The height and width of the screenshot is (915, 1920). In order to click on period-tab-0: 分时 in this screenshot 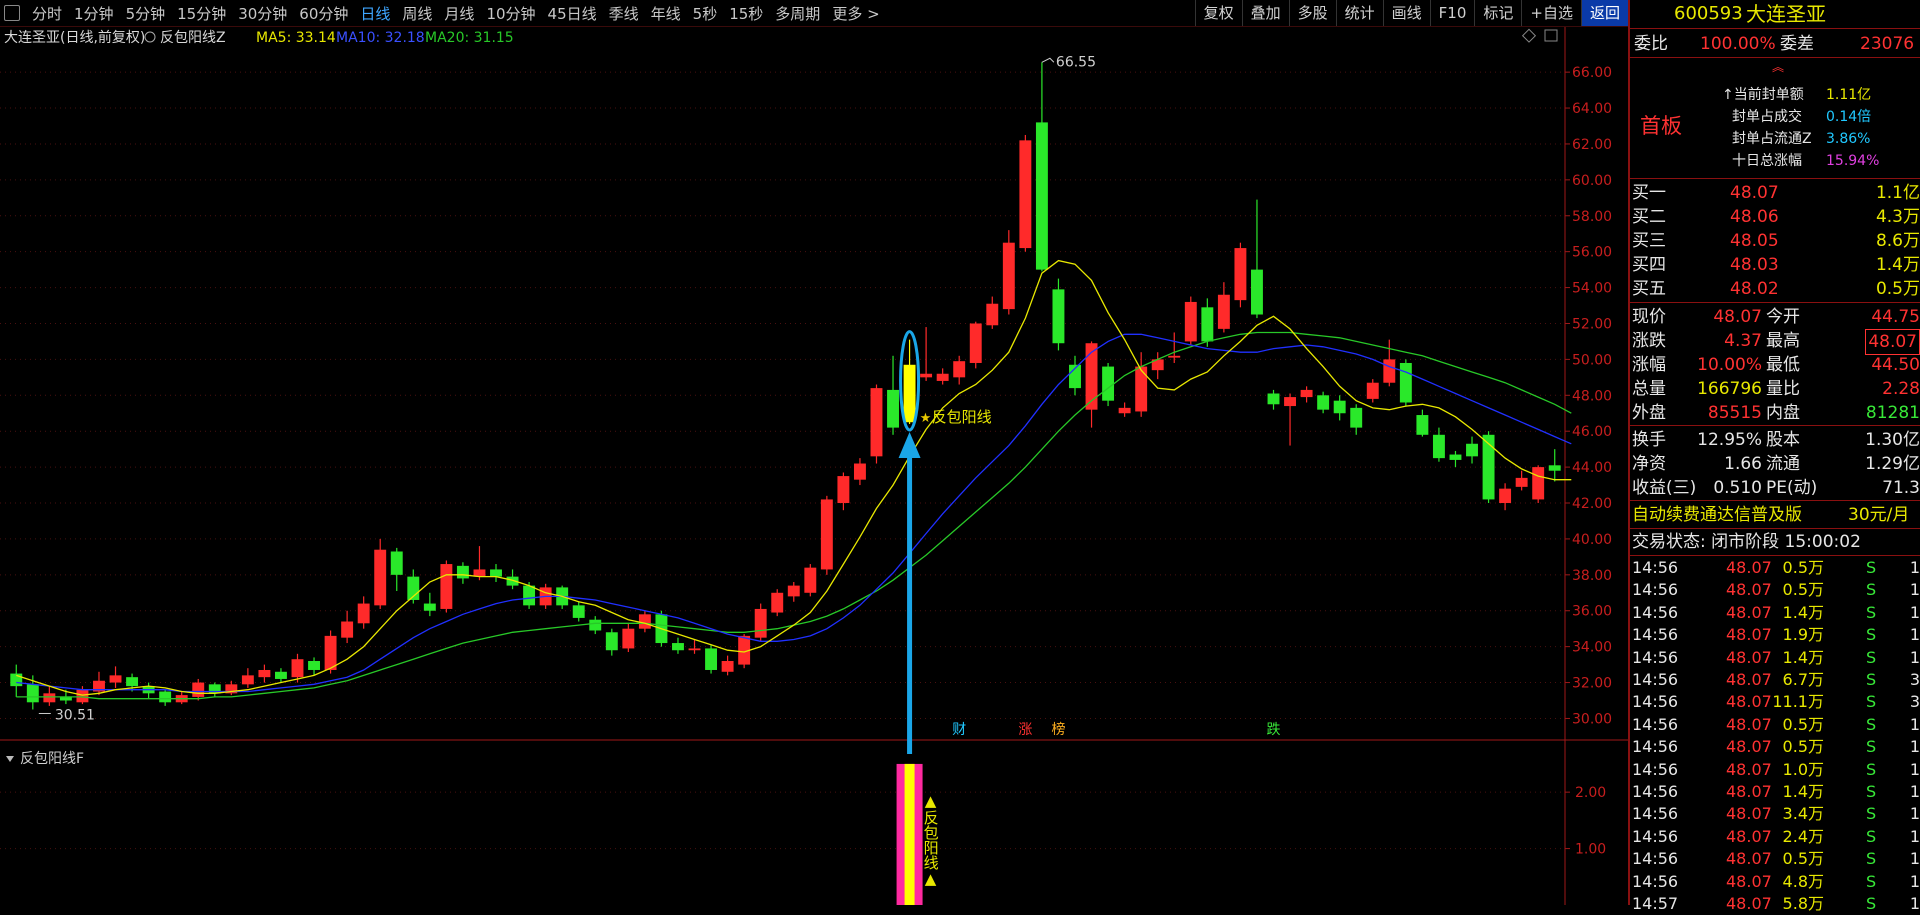, I will do `click(47, 13)`.